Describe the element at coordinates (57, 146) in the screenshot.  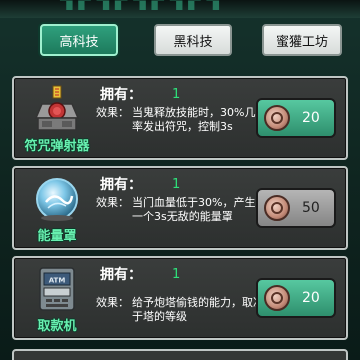
I see `item-name: 符咒弹射器` at that location.